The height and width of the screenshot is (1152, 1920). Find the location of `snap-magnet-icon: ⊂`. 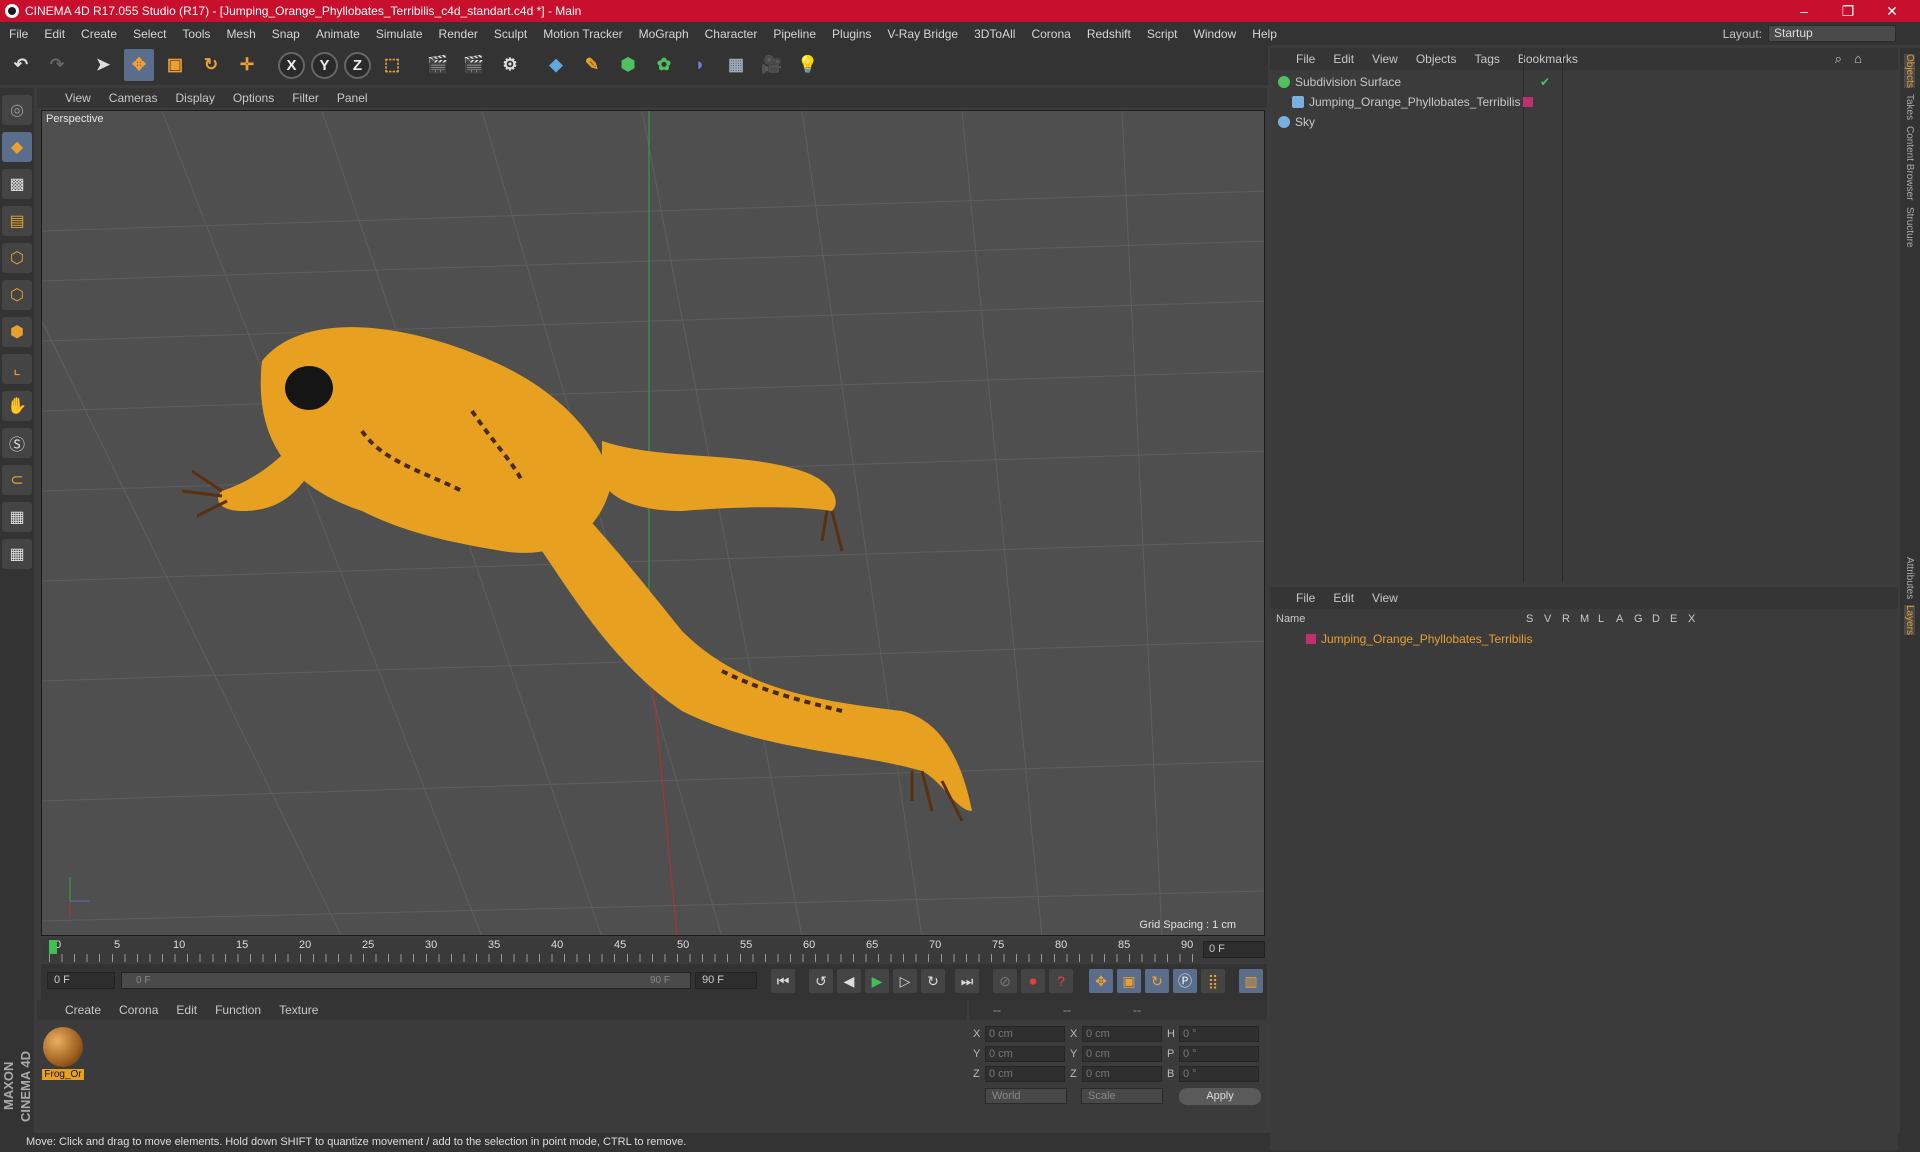

snap-magnet-icon: ⊂ is located at coordinates (17, 480).